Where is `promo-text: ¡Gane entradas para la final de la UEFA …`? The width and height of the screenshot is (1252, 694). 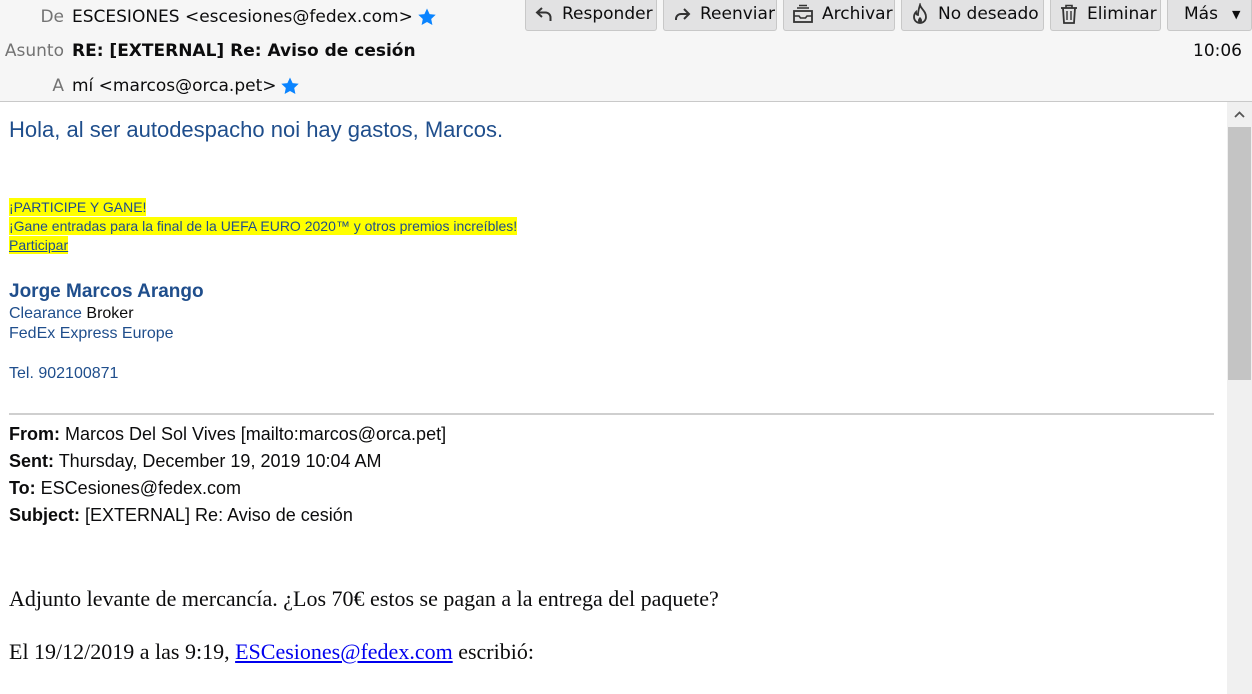
promo-text: ¡Gane entradas para la final de la UEFA … is located at coordinates (263, 226).